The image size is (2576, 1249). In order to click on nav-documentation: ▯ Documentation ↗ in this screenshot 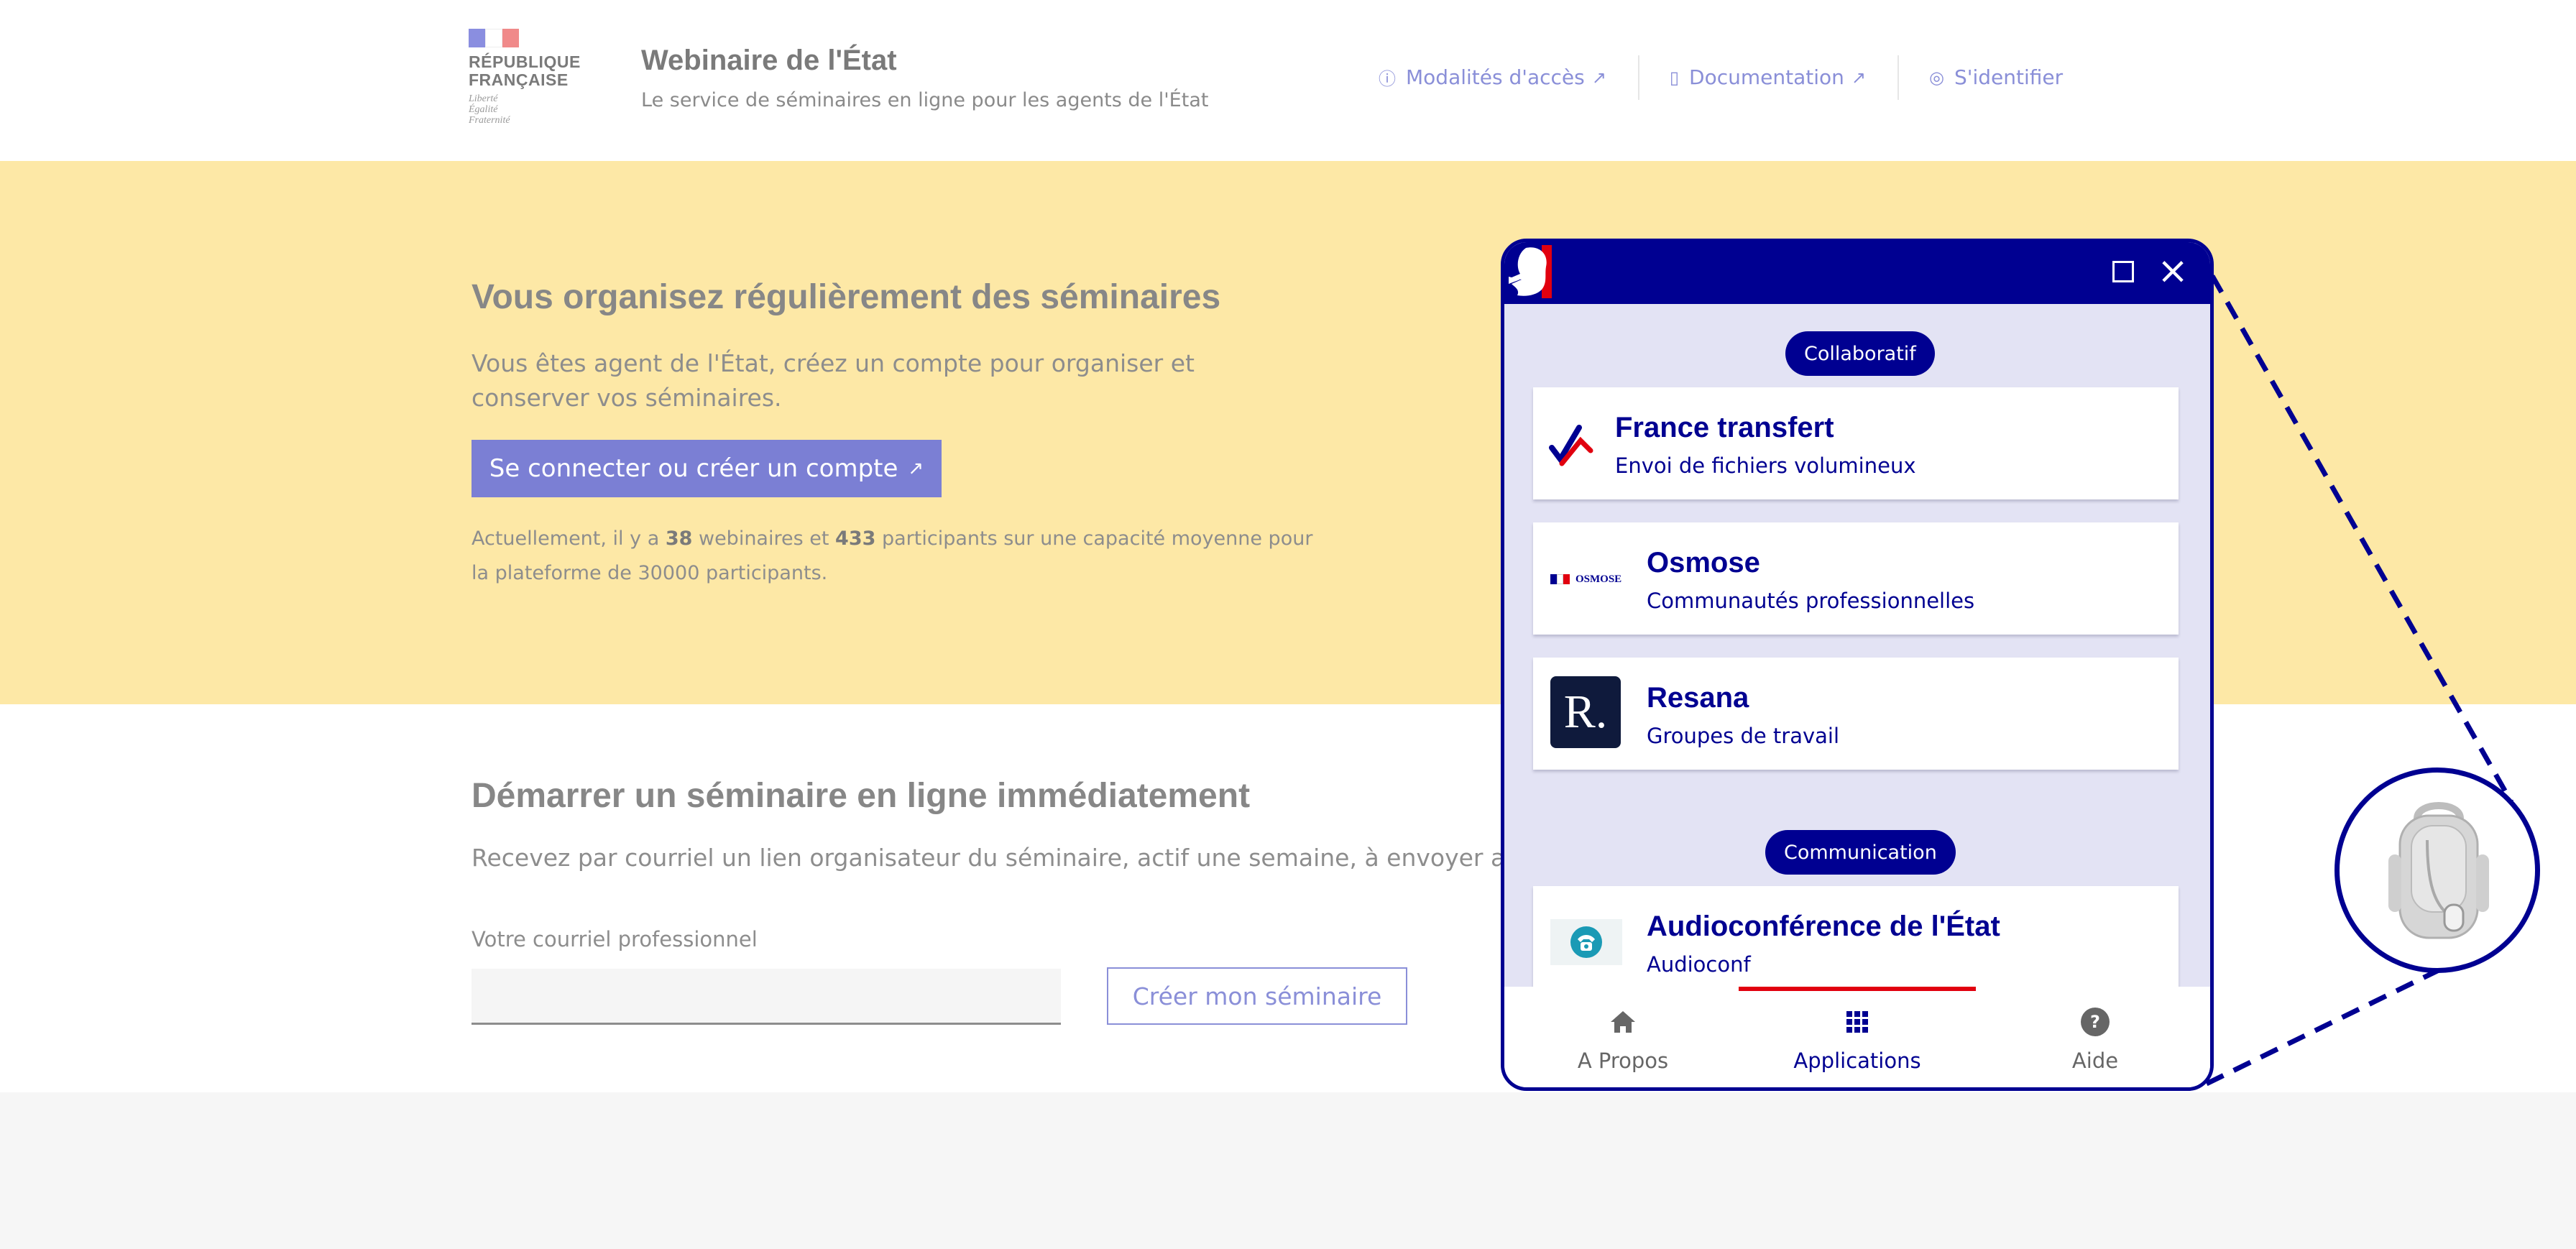, I will do `click(1767, 77)`.